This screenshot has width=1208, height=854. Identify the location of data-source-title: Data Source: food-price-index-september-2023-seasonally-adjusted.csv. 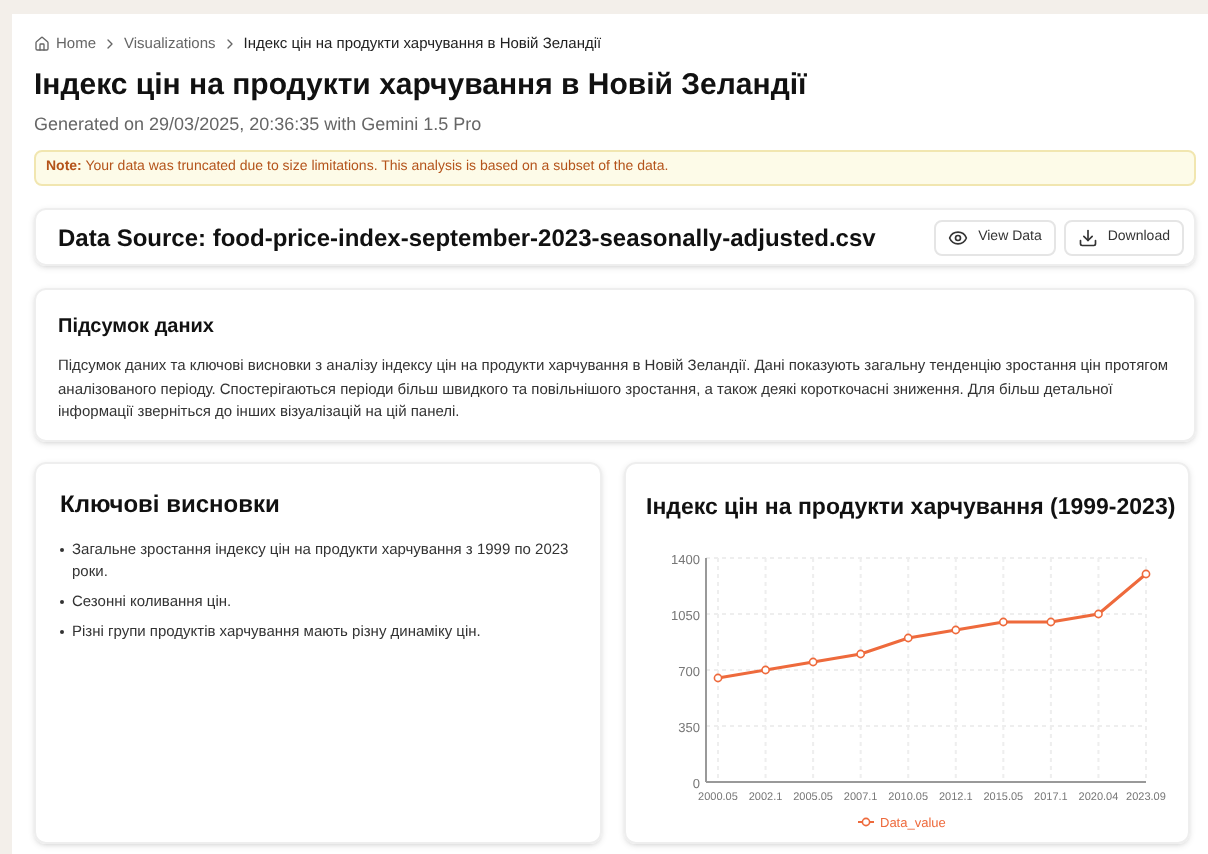
(467, 238).